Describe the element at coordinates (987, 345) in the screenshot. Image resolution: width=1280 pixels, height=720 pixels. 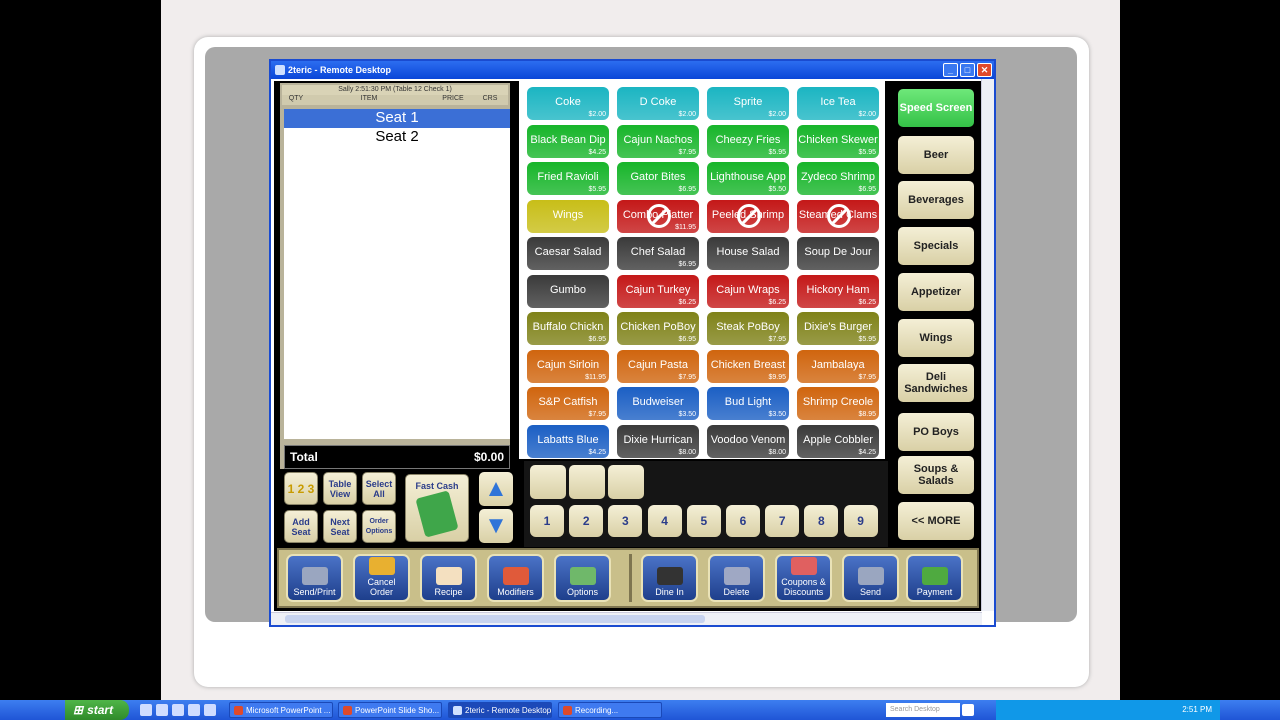
I see `vertical-scrollbar` at that location.